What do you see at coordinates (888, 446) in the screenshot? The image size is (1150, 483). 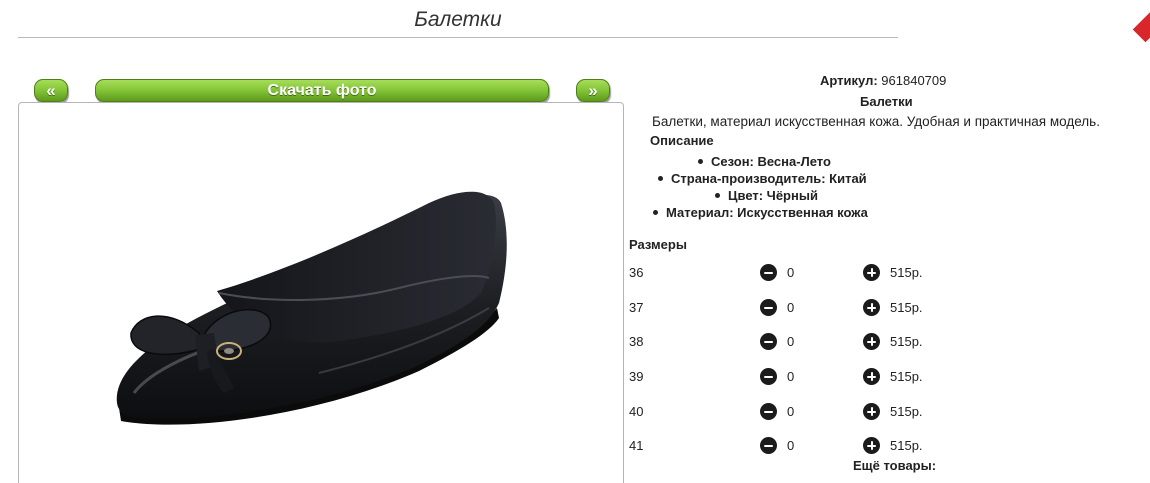 I see `size-row: 41 0 515р.` at bounding box center [888, 446].